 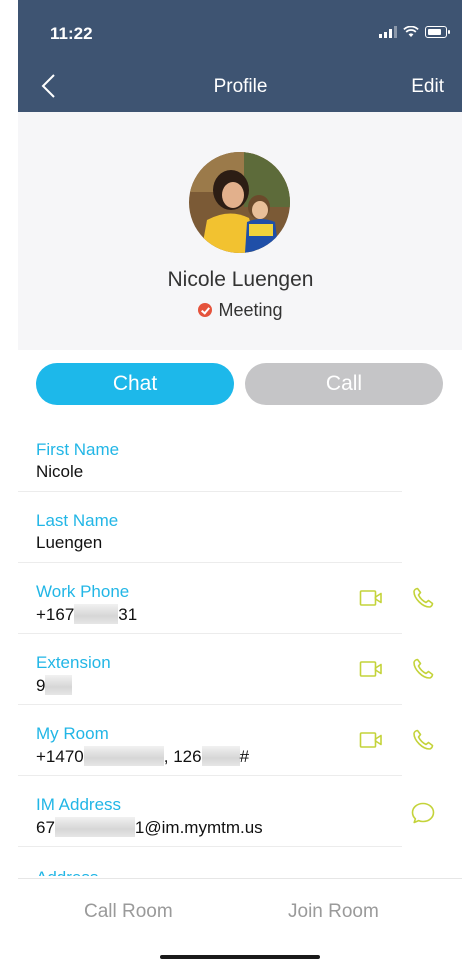 I want to click on last-name-value: Luengen, so click(x=69, y=542).